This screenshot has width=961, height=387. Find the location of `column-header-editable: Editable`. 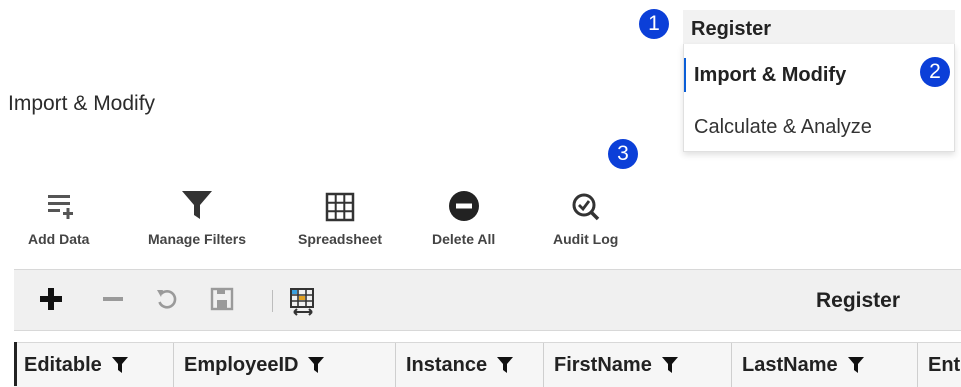

column-header-editable: Editable is located at coordinates (94, 365).